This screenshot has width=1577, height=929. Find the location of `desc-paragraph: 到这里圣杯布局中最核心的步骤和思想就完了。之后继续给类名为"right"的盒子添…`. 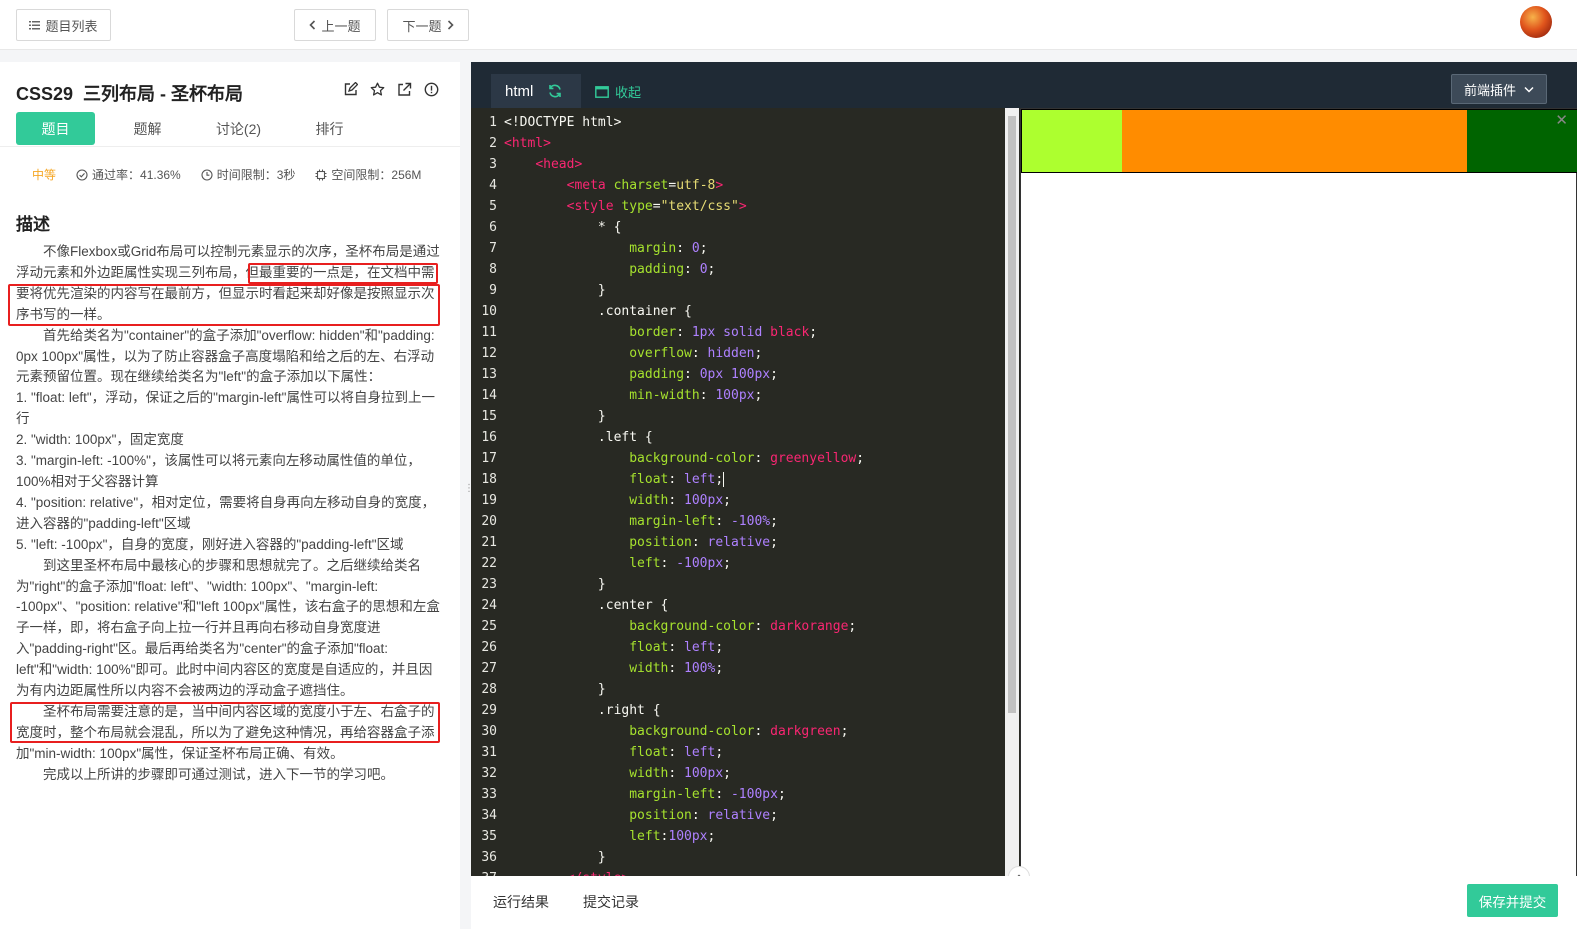

desc-paragraph: 到这里圣杯布局中最核心的步骤和思想就完了。之后继续给类名为"right"的盒子添… is located at coordinates (228, 628).